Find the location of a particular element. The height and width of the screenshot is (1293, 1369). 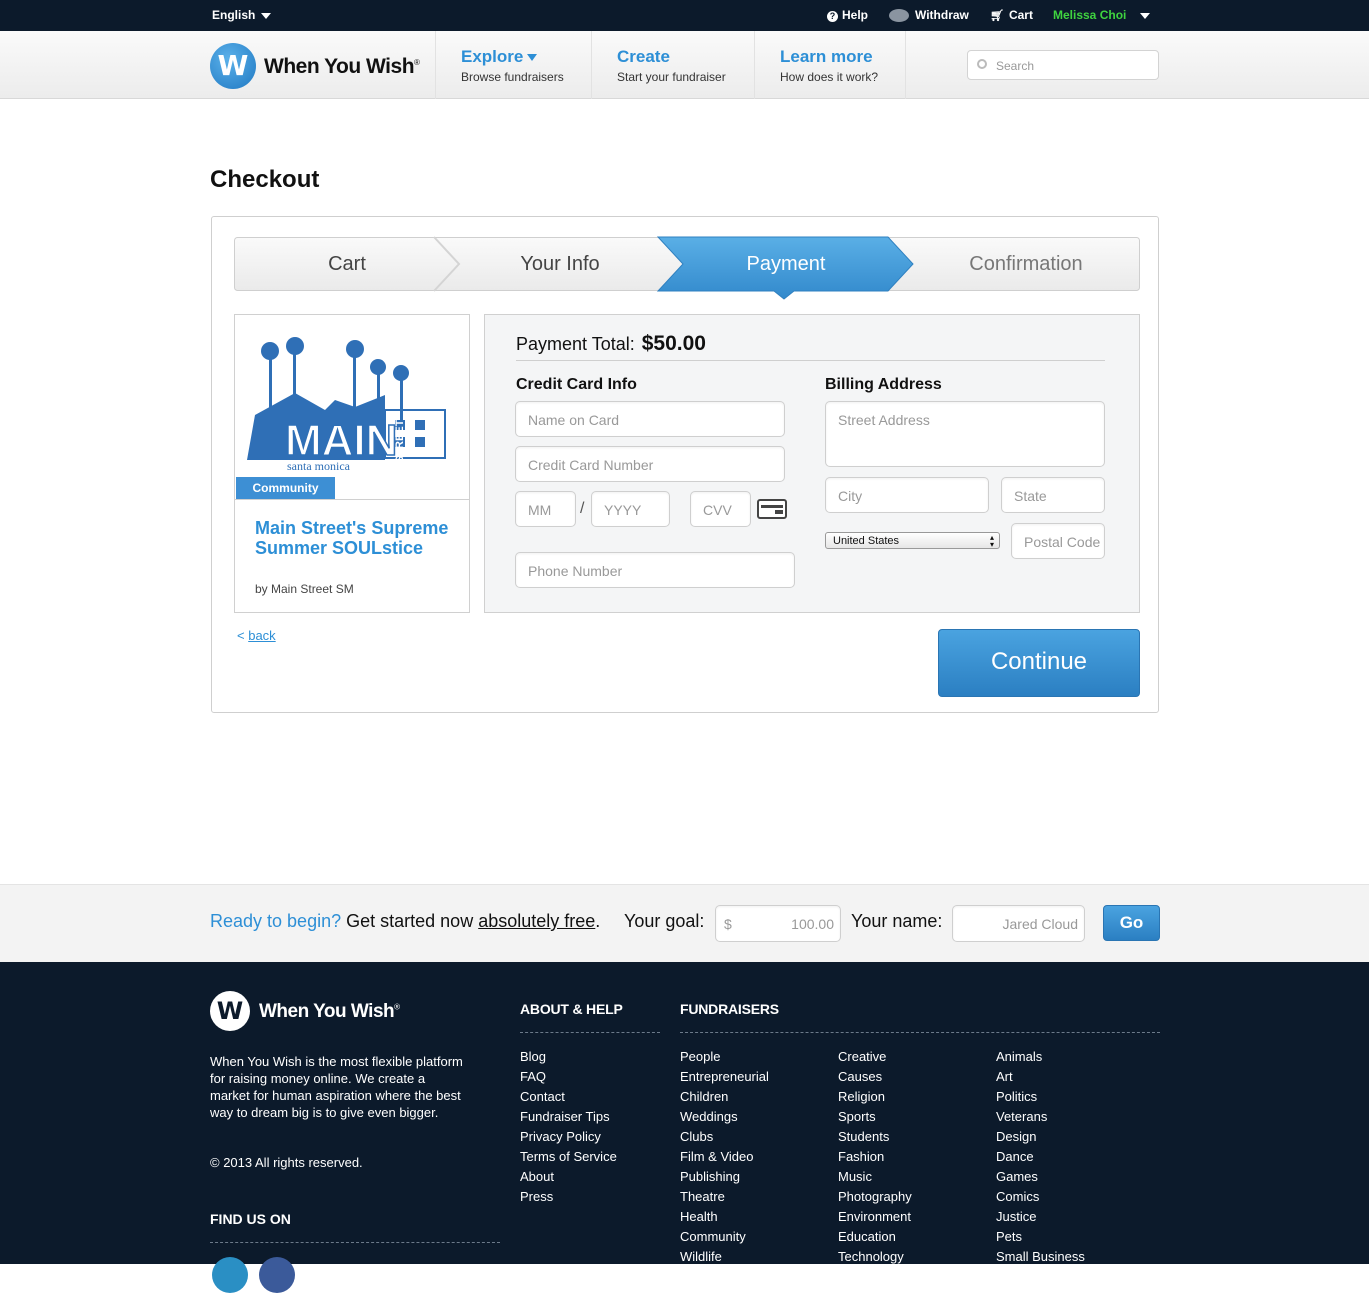

footer-link: Photography is located at coordinates (875, 1199).